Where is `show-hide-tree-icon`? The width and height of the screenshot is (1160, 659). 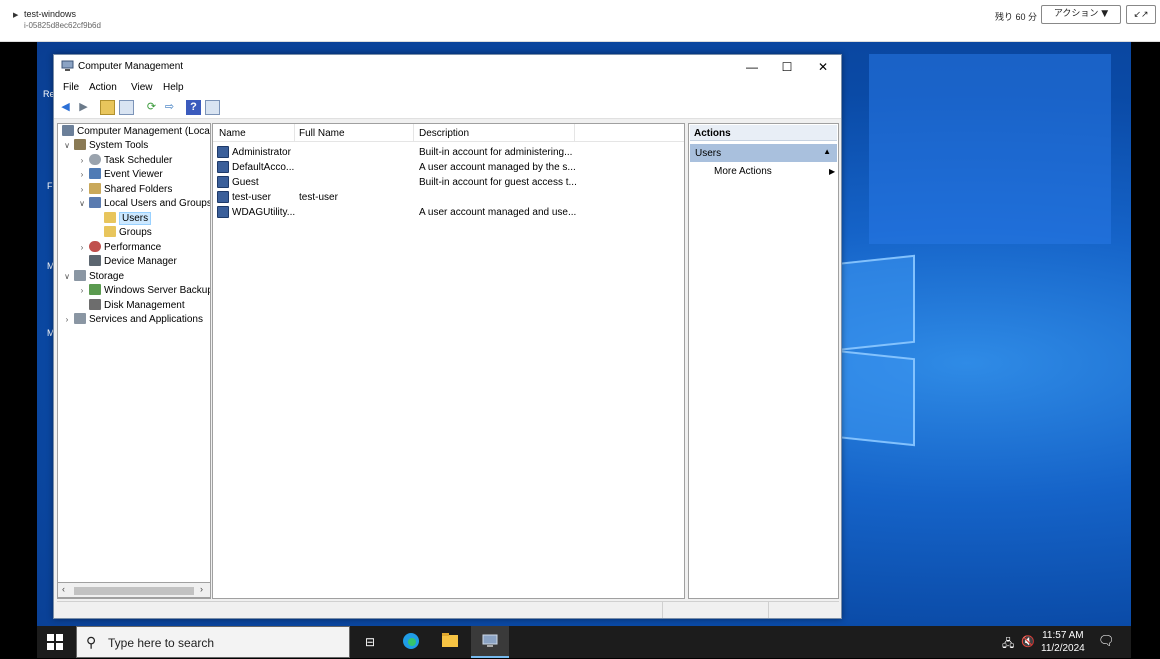
show-hide-tree-icon is located at coordinates (126, 107).